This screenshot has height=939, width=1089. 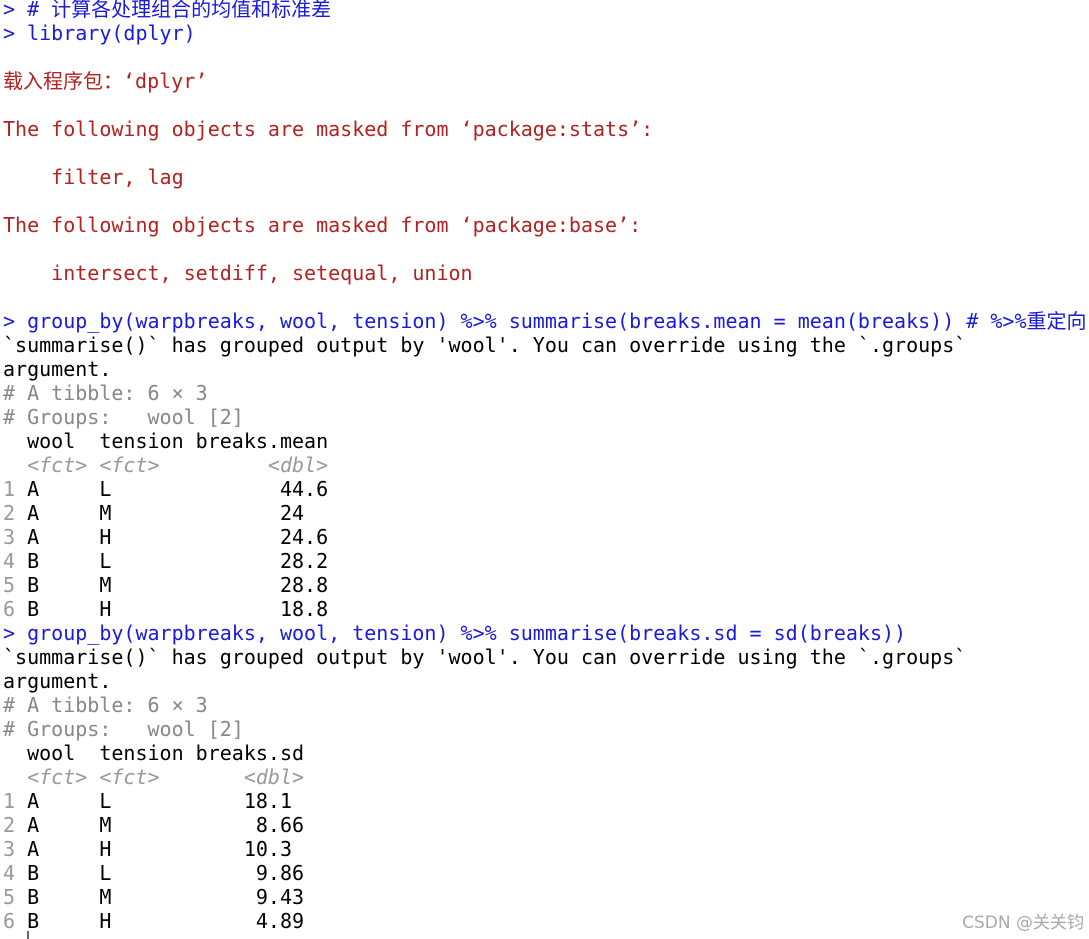 I want to click on text-cursor, so click(x=28, y=935).